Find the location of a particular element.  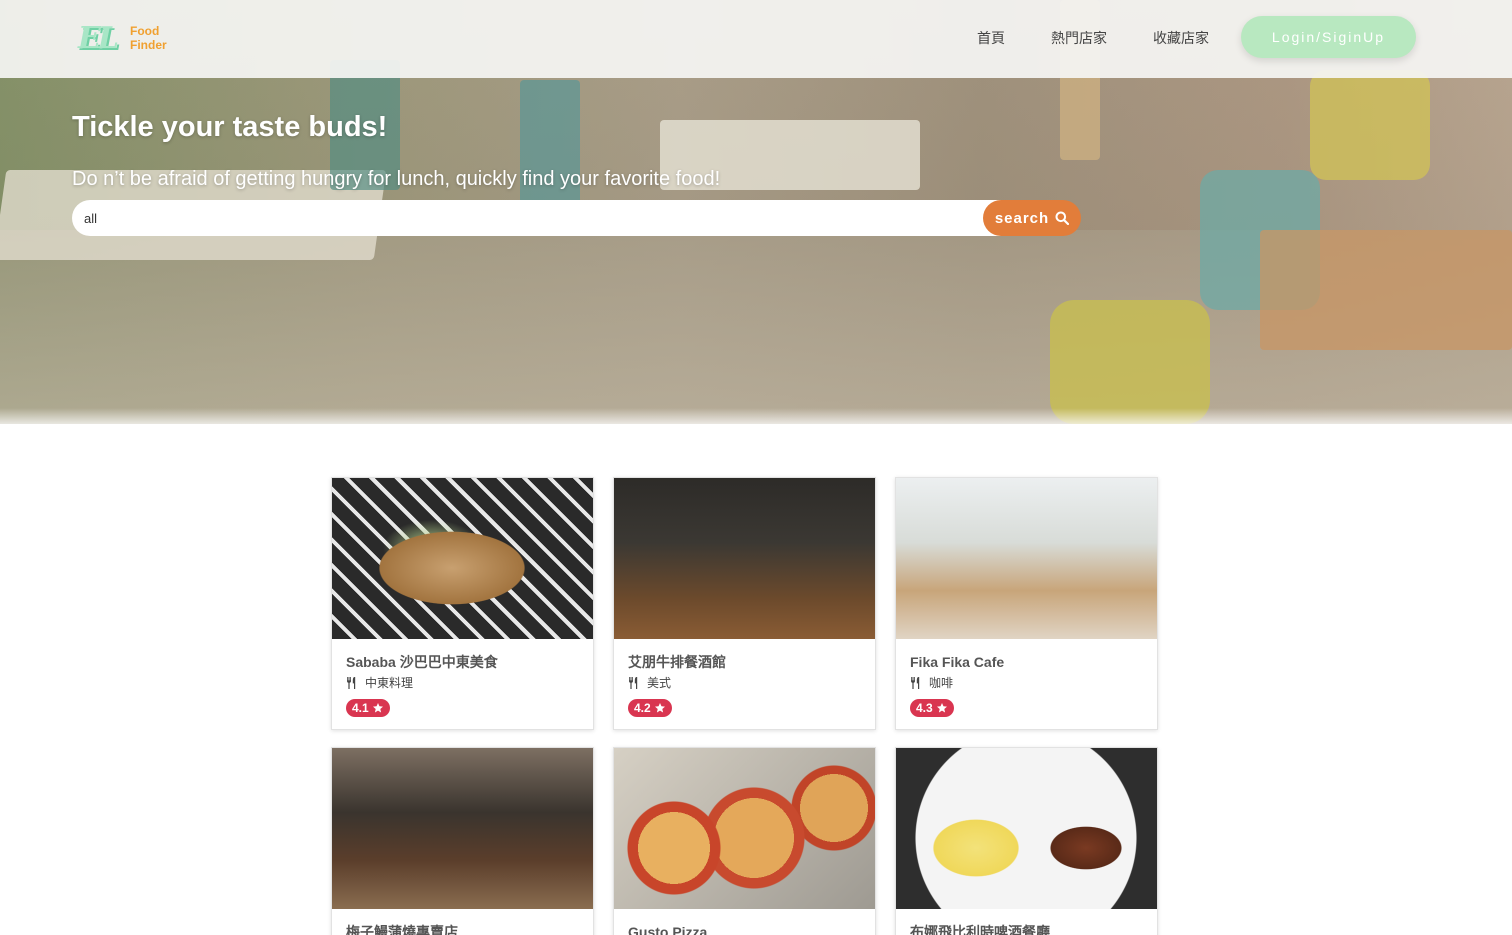

rating-badge: 4.3 is located at coordinates (932, 708).